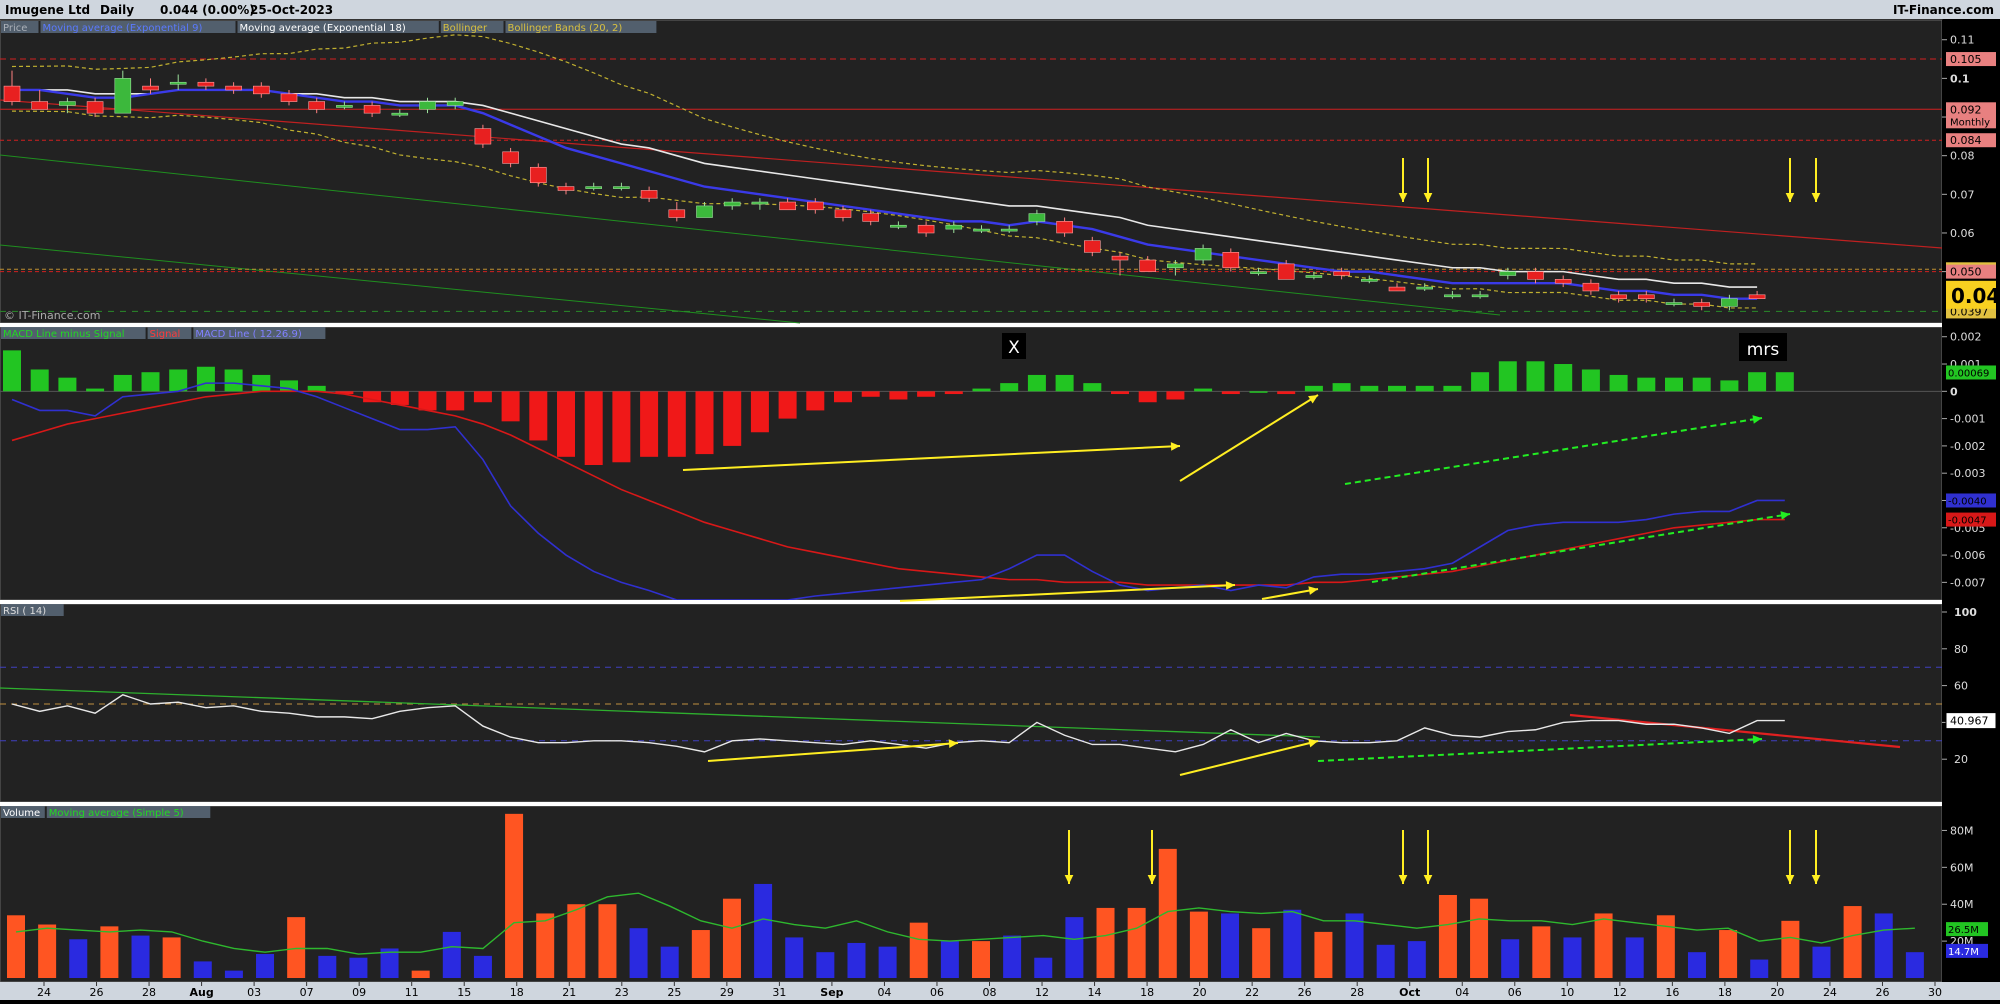 The width and height of the screenshot is (2000, 1004). Describe the element at coordinates (1966, 272) in the screenshot. I see `level-label-text: 0.050` at that location.